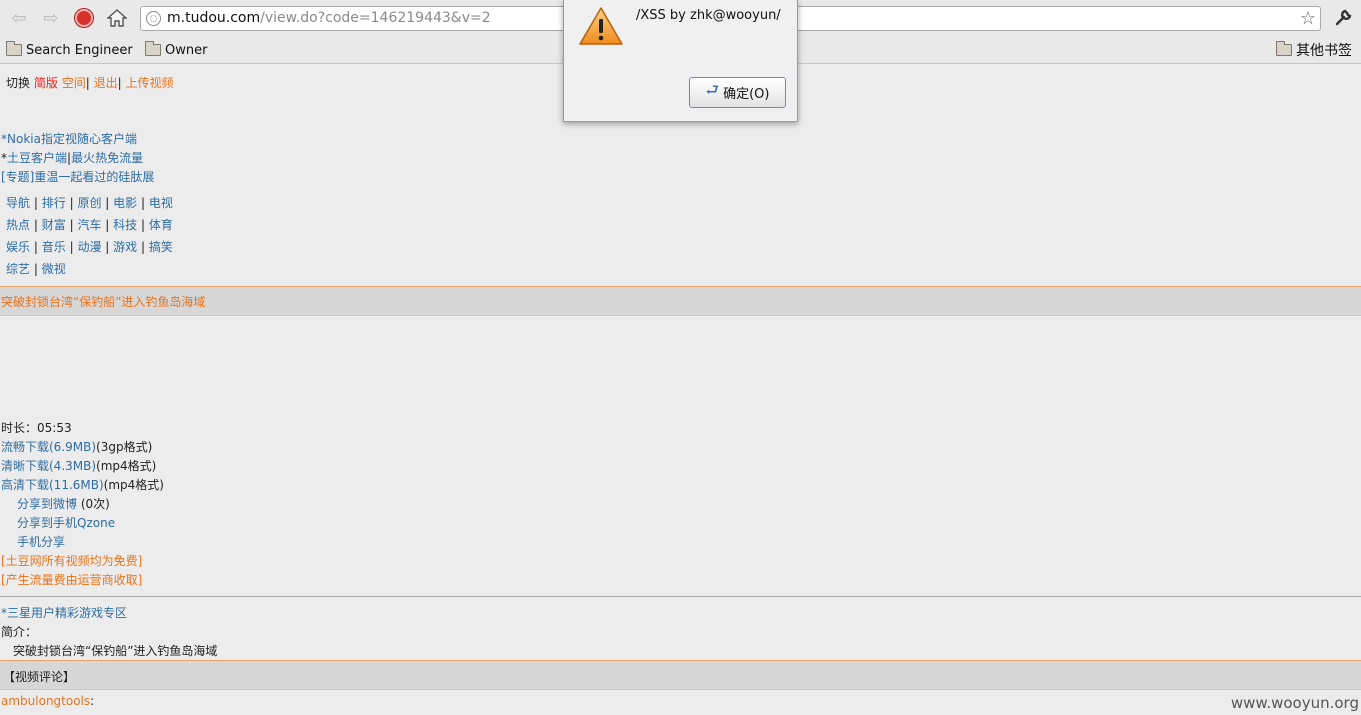 This screenshot has height=715, width=1361. I want to click on bookmark-owner: Owner, so click(176, 50).